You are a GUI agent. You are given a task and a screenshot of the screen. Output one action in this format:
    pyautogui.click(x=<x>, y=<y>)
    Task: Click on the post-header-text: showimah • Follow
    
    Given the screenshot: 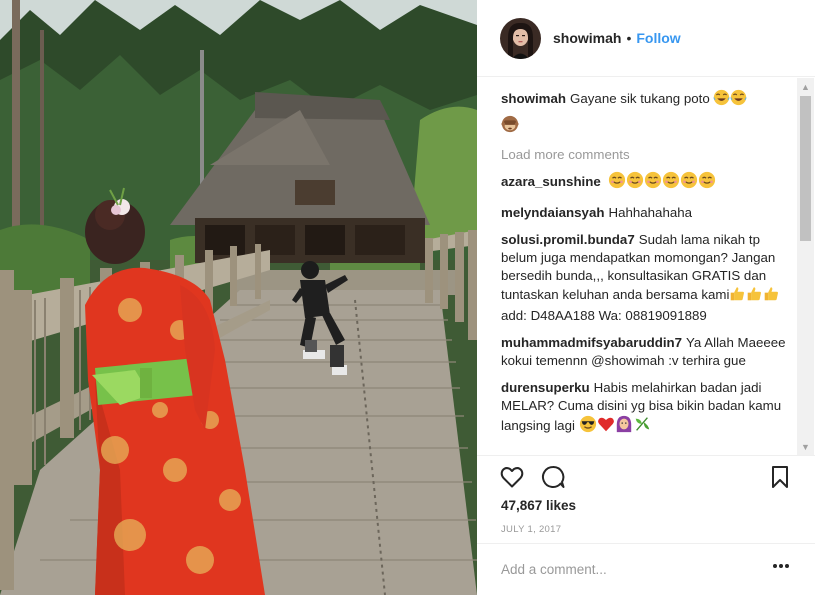 What is the action you would take?
    pyautogui.click(x=617, y=38)
    